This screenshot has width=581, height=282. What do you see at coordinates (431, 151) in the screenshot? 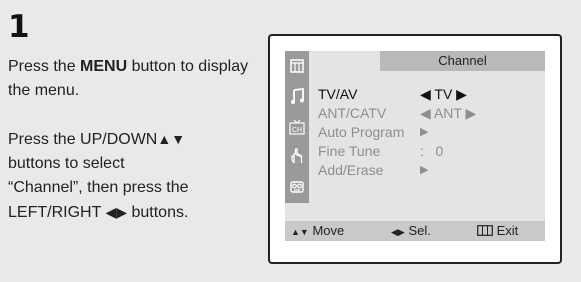
I see `menu-row-value: : 0` at bounding box center [431, 151].